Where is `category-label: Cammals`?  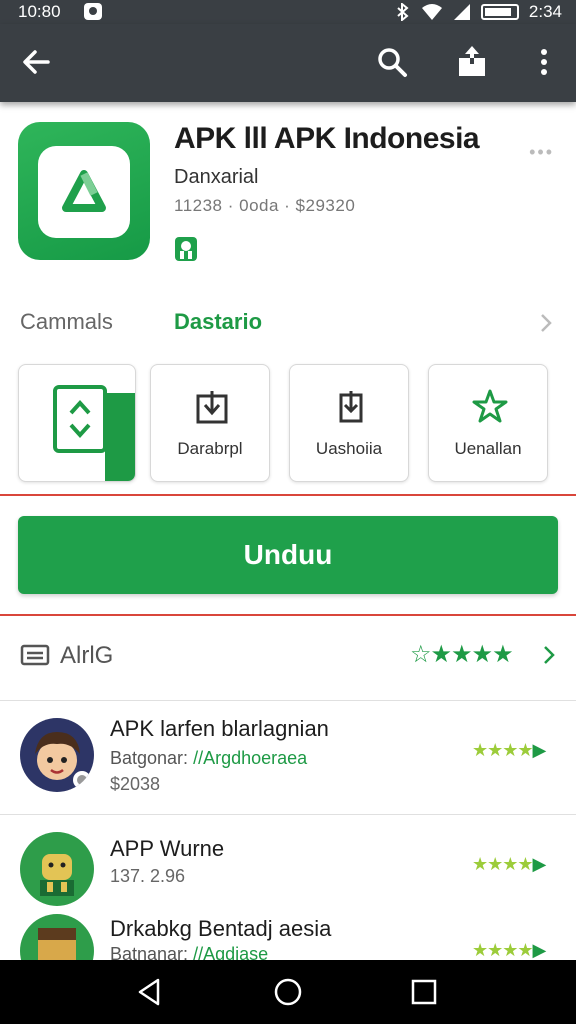
category-label: Cammals is located at coordinates (66, 321).